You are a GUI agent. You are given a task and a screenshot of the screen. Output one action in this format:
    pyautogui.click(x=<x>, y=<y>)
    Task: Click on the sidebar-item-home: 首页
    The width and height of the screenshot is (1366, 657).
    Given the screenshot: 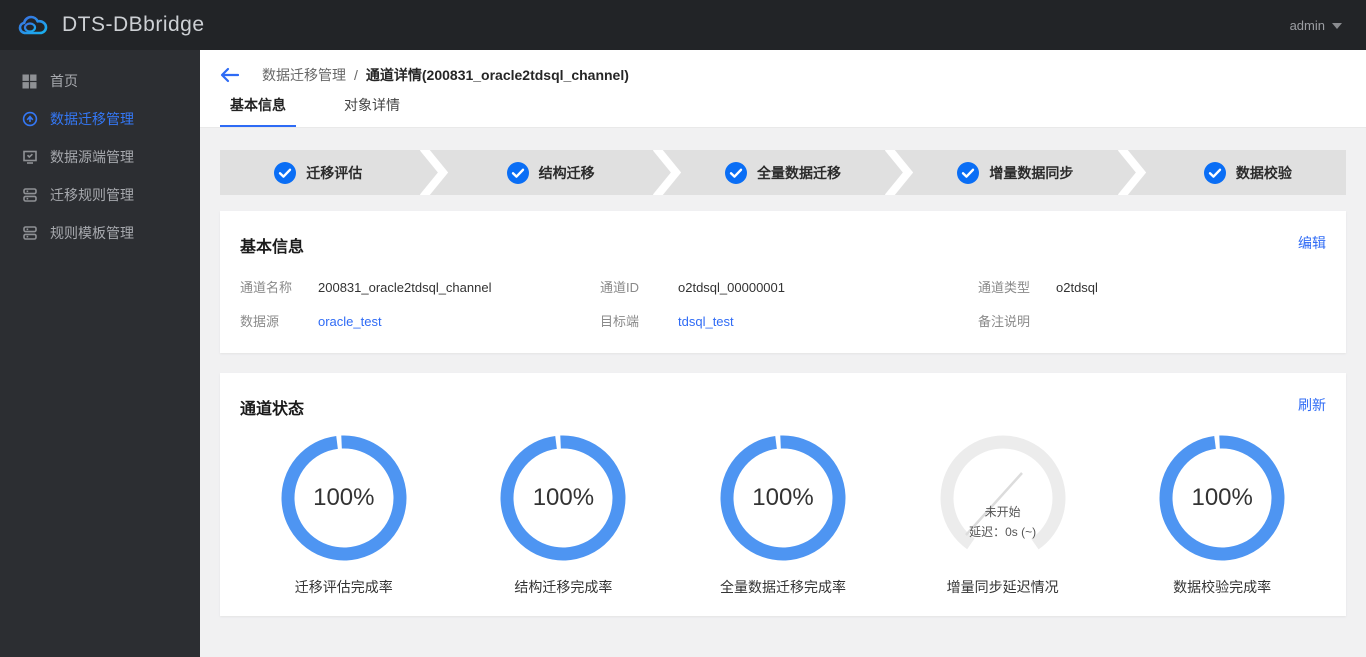 What is the action you would take?
    pyautogui.click(x=100, y=81)
    